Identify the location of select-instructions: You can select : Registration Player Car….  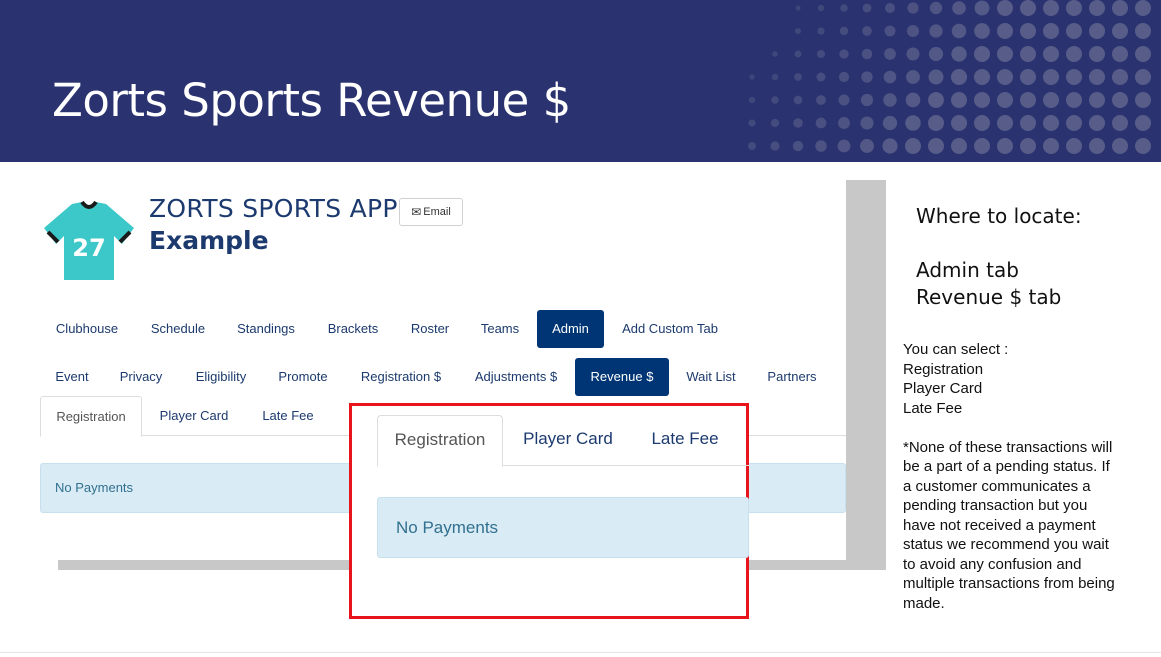
(1010, 476).